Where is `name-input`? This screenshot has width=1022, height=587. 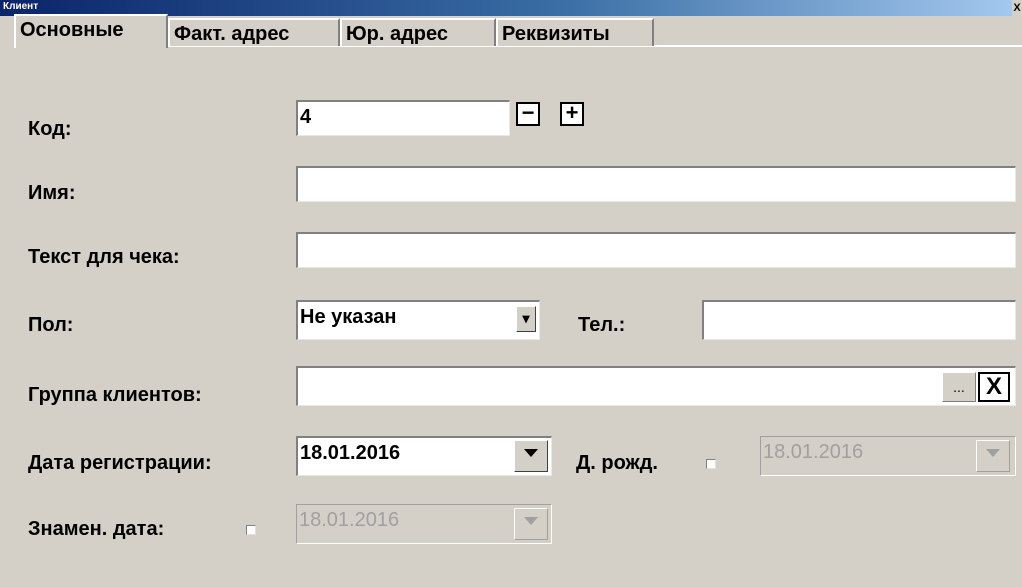
name-input is located at coordinates (656, 184).